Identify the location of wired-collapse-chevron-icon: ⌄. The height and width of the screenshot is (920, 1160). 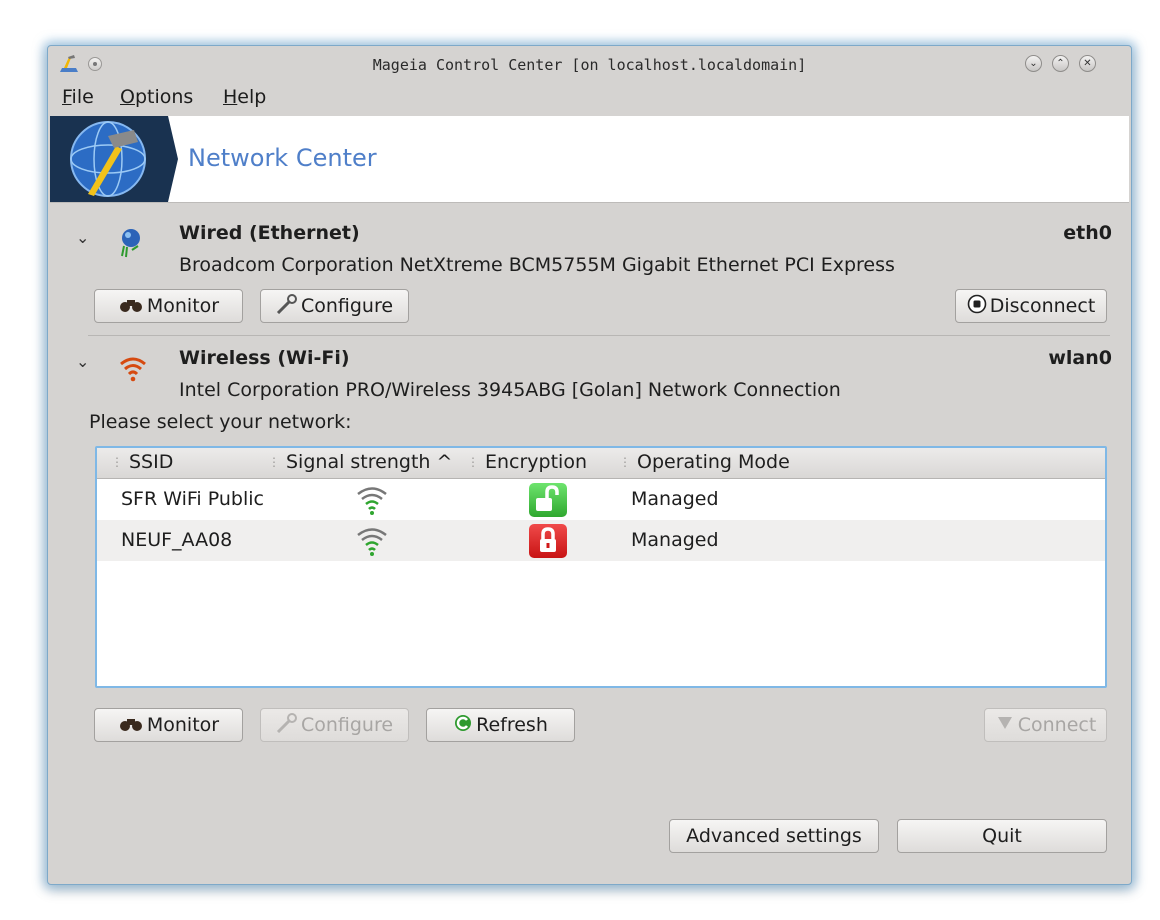
(82, 237).